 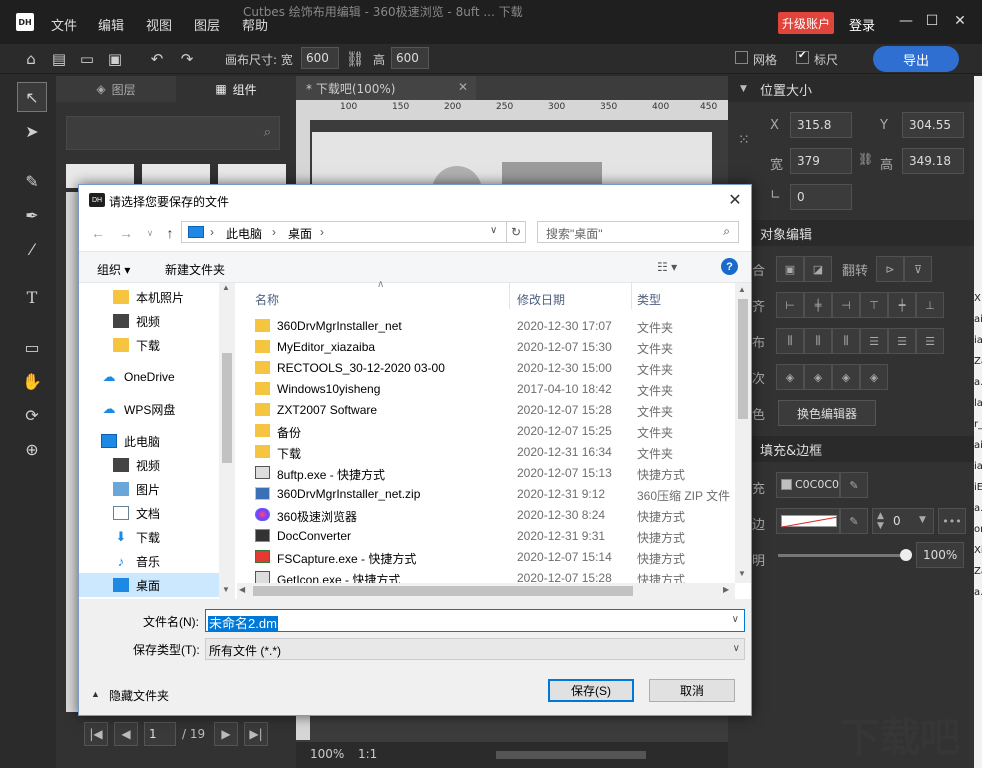 I want to click on open-folder-icon: ▭, so click(x=87, y=59).